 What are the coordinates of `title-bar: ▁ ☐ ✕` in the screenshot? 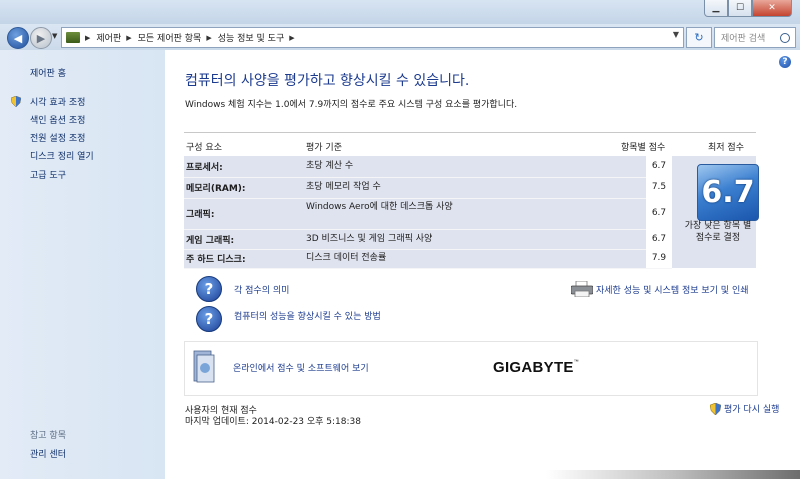 It's located at (400, 12).